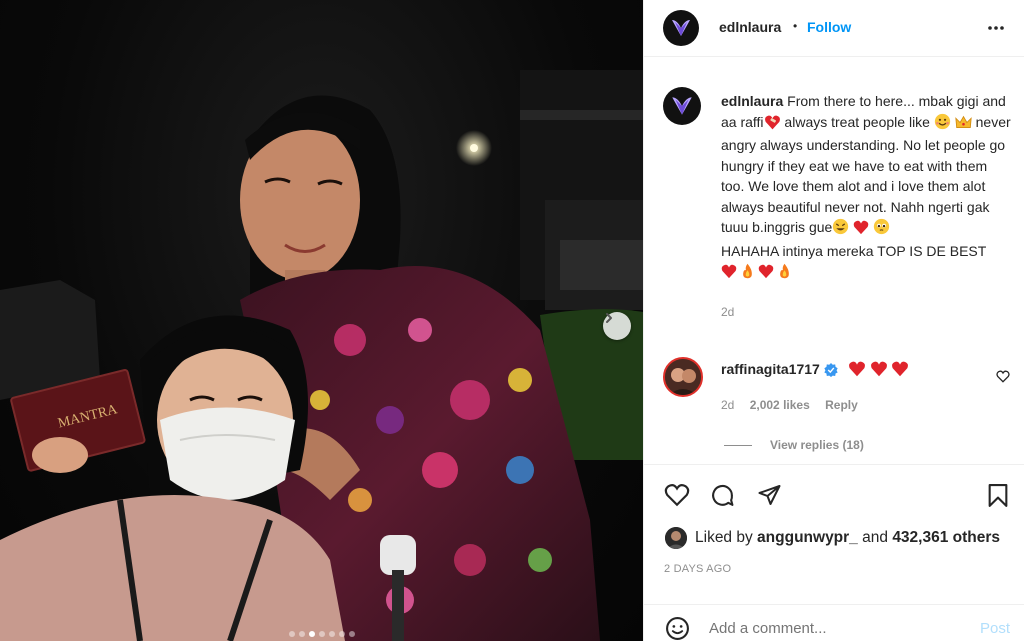 The width and height of the screenshot is (1024, 641). Describe the element at coordinates (727, 405) in the screenshot. I see `comment-timestamp: 2d` at that location.